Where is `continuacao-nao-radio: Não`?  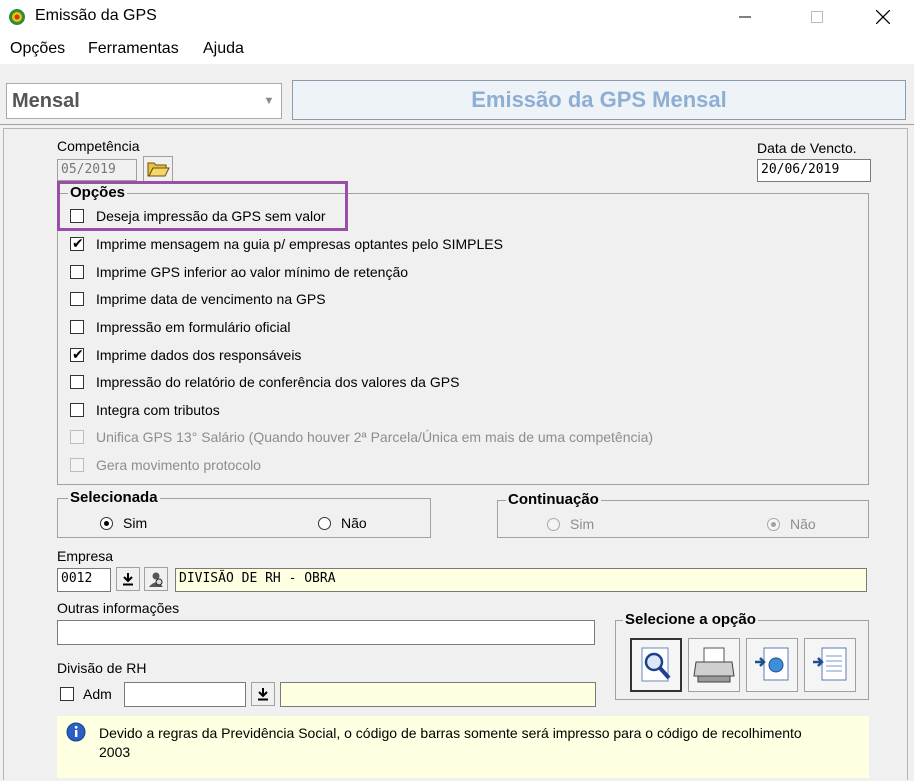
continuacao-nao-radio: Não is located at coordinates (791, 524).